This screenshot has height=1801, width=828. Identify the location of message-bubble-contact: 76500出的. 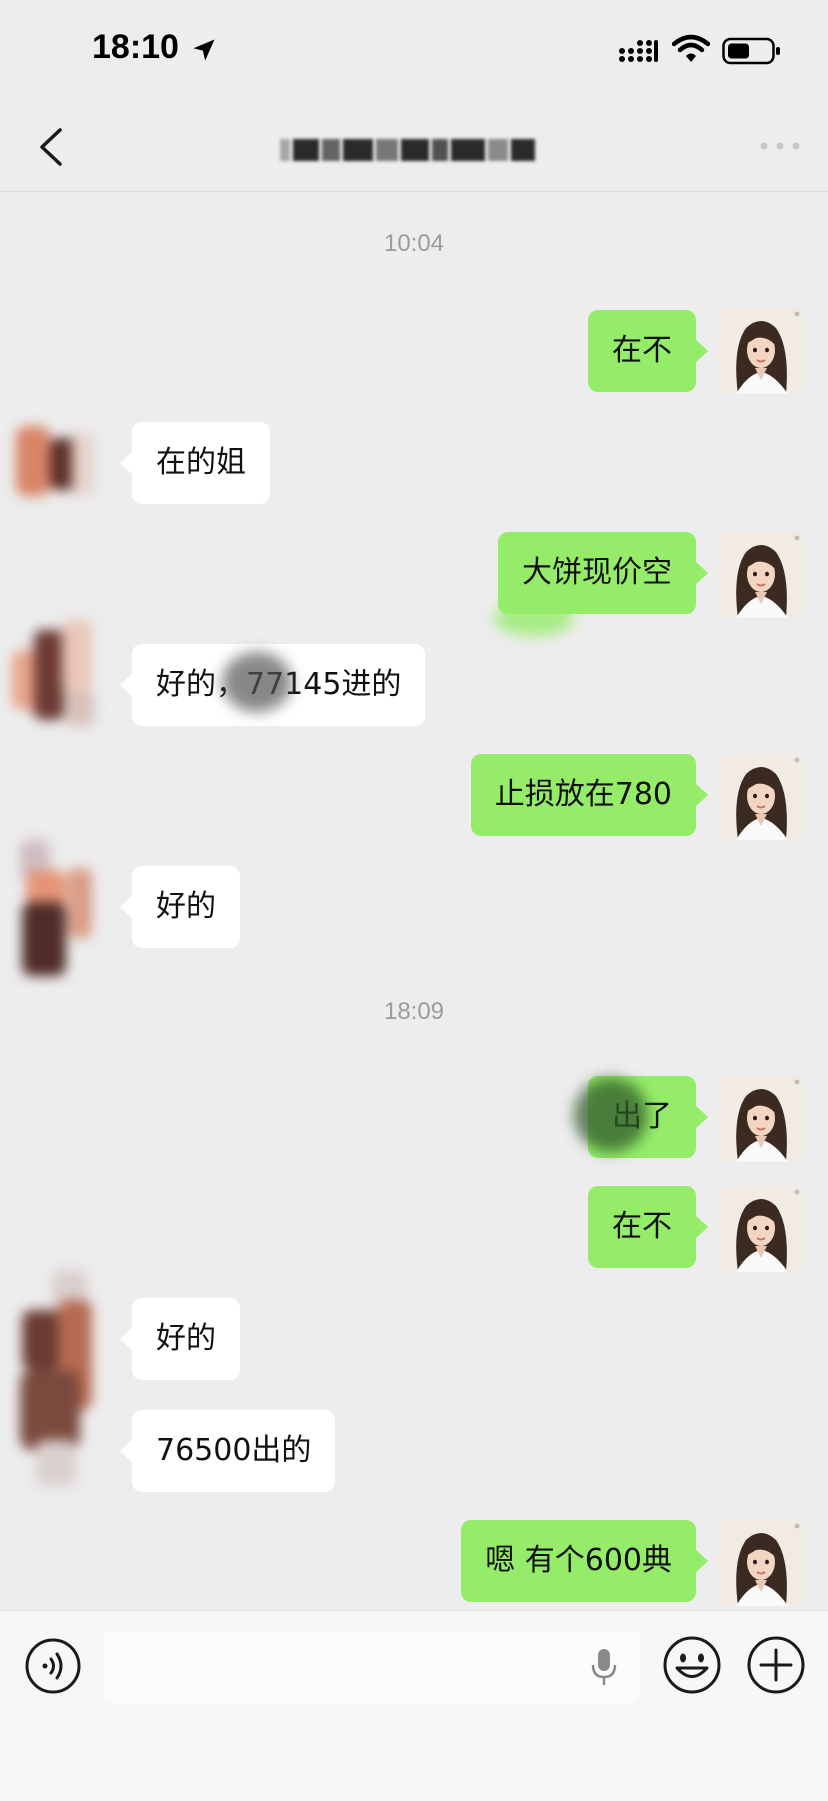
(227, 1451).